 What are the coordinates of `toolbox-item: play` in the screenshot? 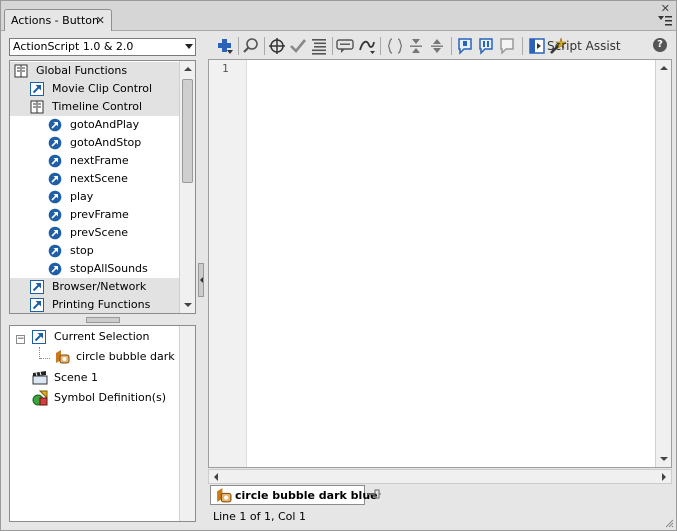 It's located at (95, 197).